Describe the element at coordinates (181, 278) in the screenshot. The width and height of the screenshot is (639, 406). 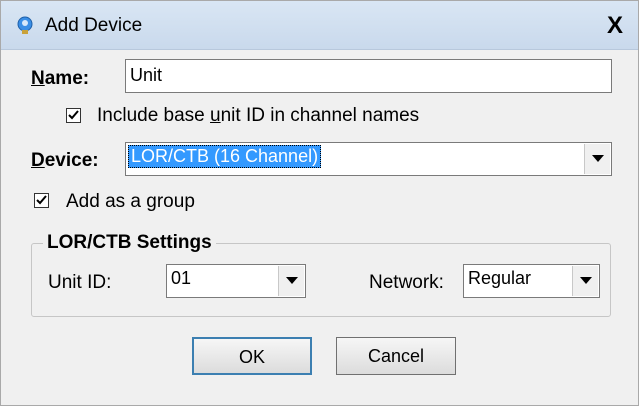
I see `unit-id-value: 01` at that location.